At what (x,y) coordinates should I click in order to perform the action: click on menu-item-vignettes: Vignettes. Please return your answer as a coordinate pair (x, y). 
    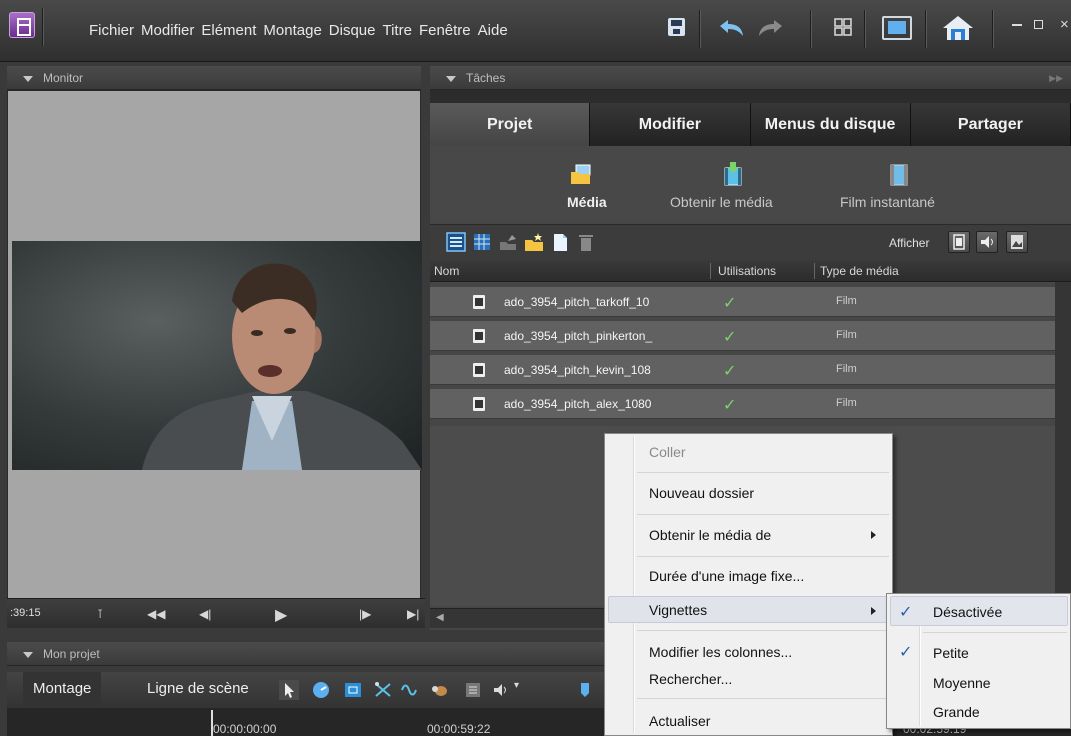
    Looking at the image, I should click on (678, 610).